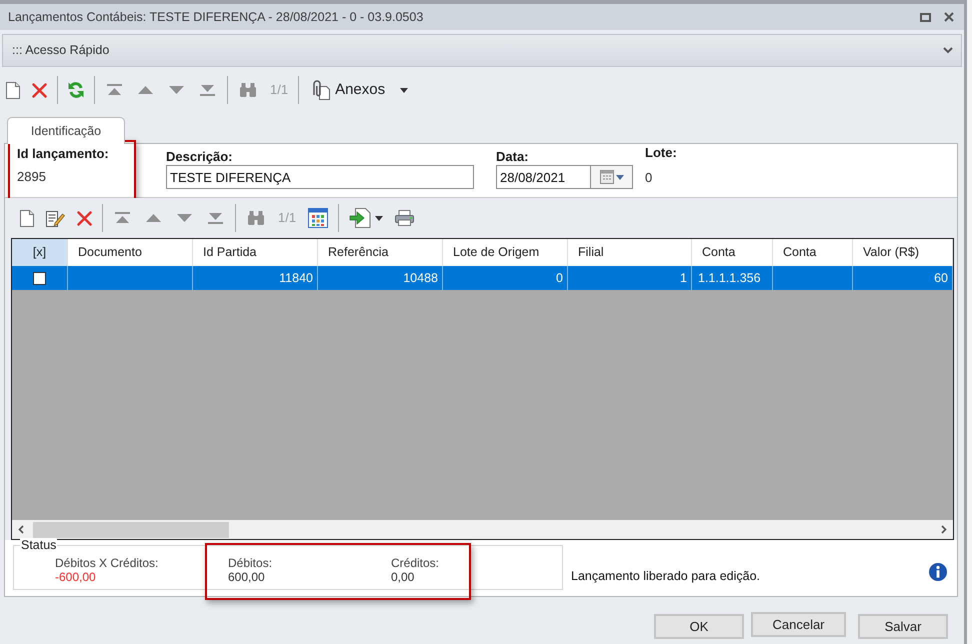 Image resolution: width=972 pixels, height=644 pixels. What do you see at coordinates (76, 90) in the screenshot?
I see `refresh-icon` at bounding box center [76, 90].